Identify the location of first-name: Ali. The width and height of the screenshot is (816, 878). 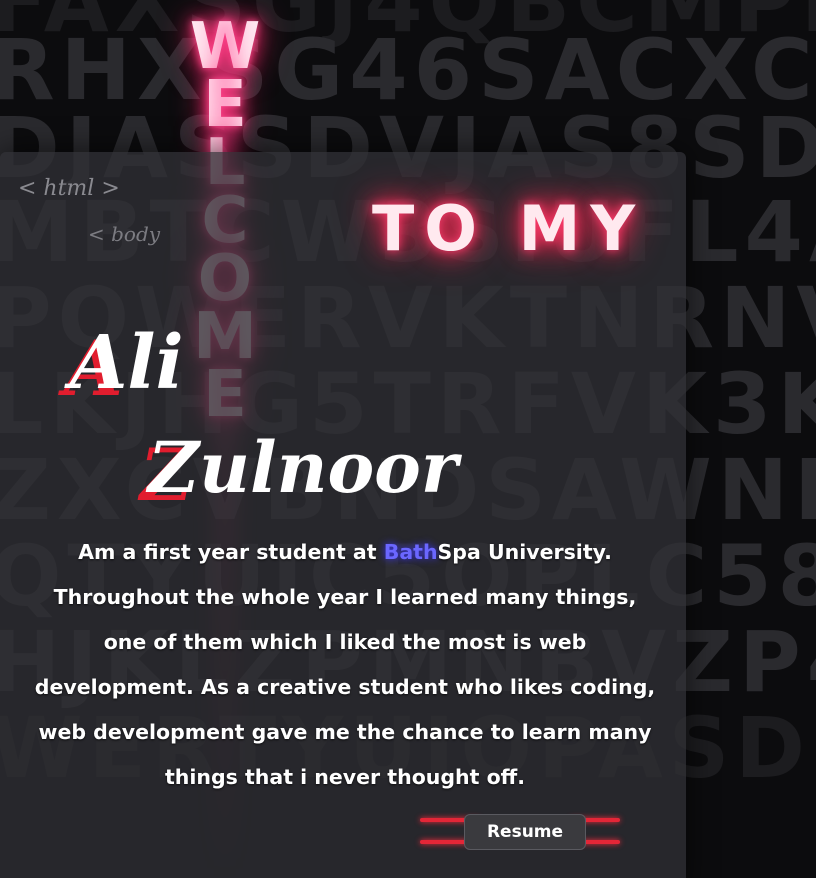
(127, 363).